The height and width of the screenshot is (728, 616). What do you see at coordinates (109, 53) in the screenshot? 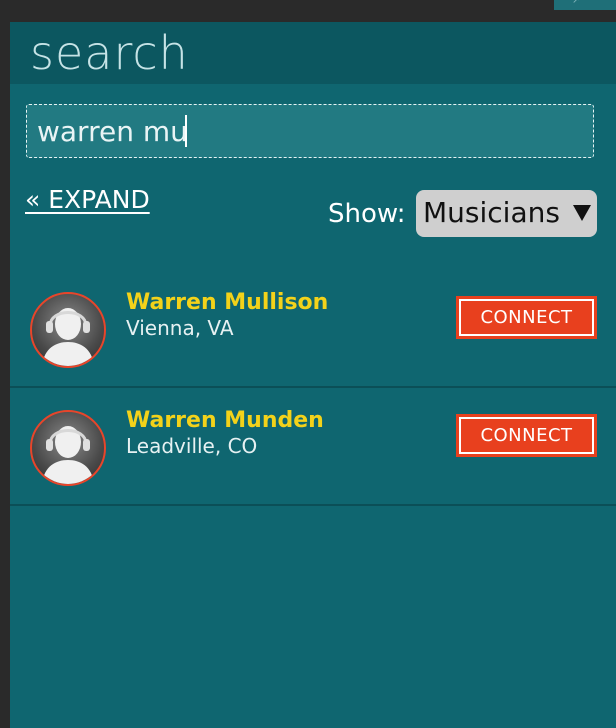
I see `panel-title: search` at bounding box center [109, 53].